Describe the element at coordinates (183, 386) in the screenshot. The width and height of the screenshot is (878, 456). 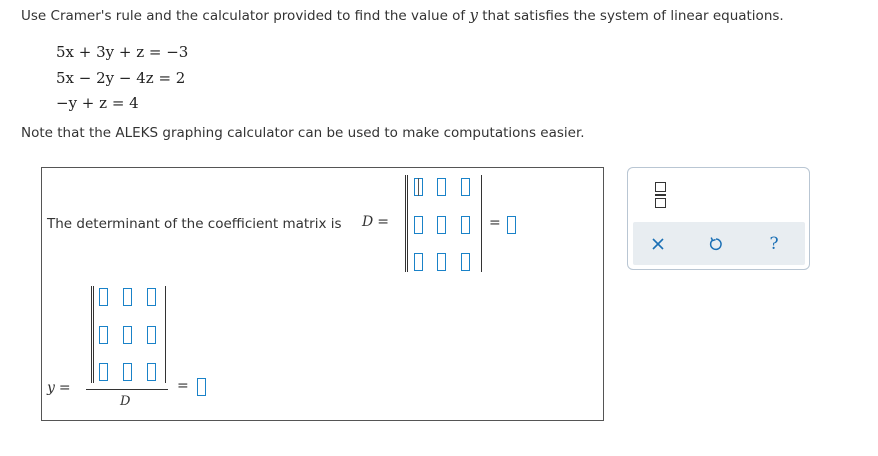
I see `y-result-equals: =` at that location.